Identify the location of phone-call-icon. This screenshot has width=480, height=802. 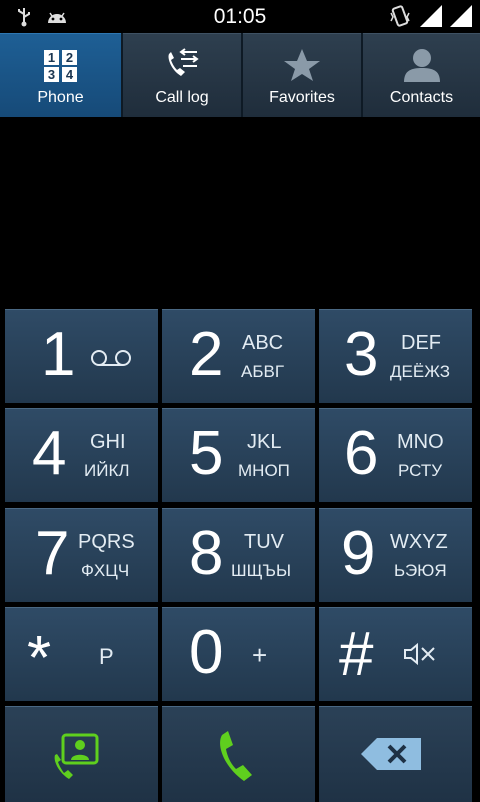
(236, 756).